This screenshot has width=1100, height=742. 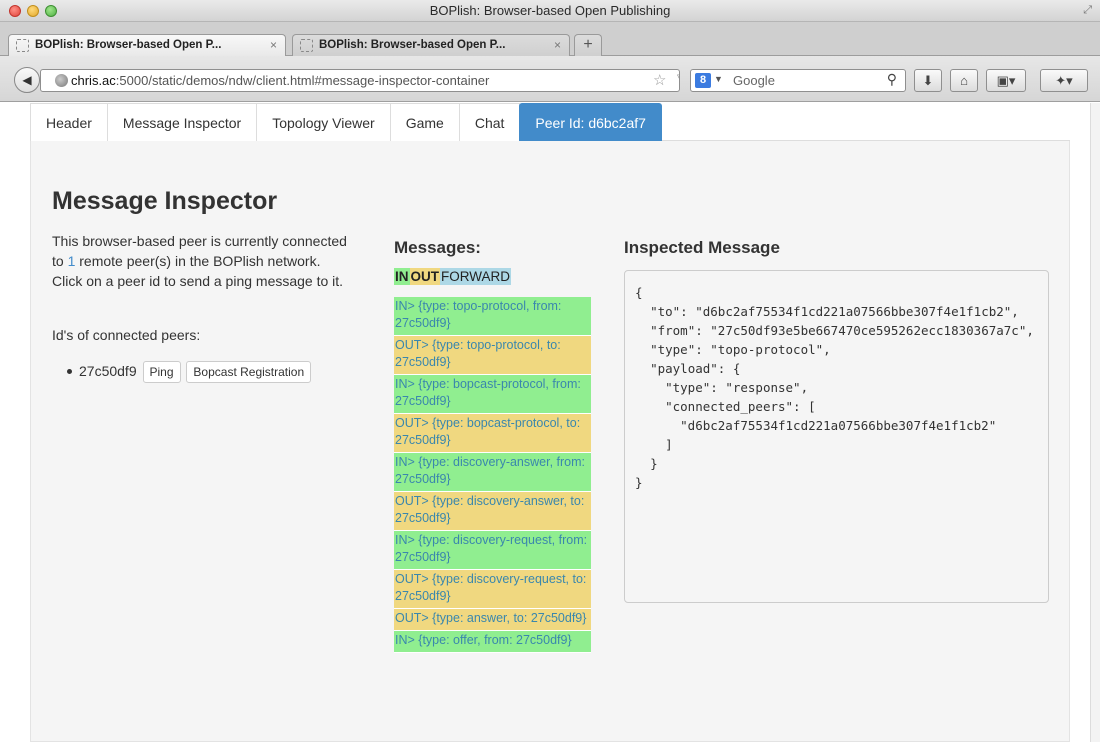 I want to click on bookmark-star-icon: ☆, so click(x=659, y=80).